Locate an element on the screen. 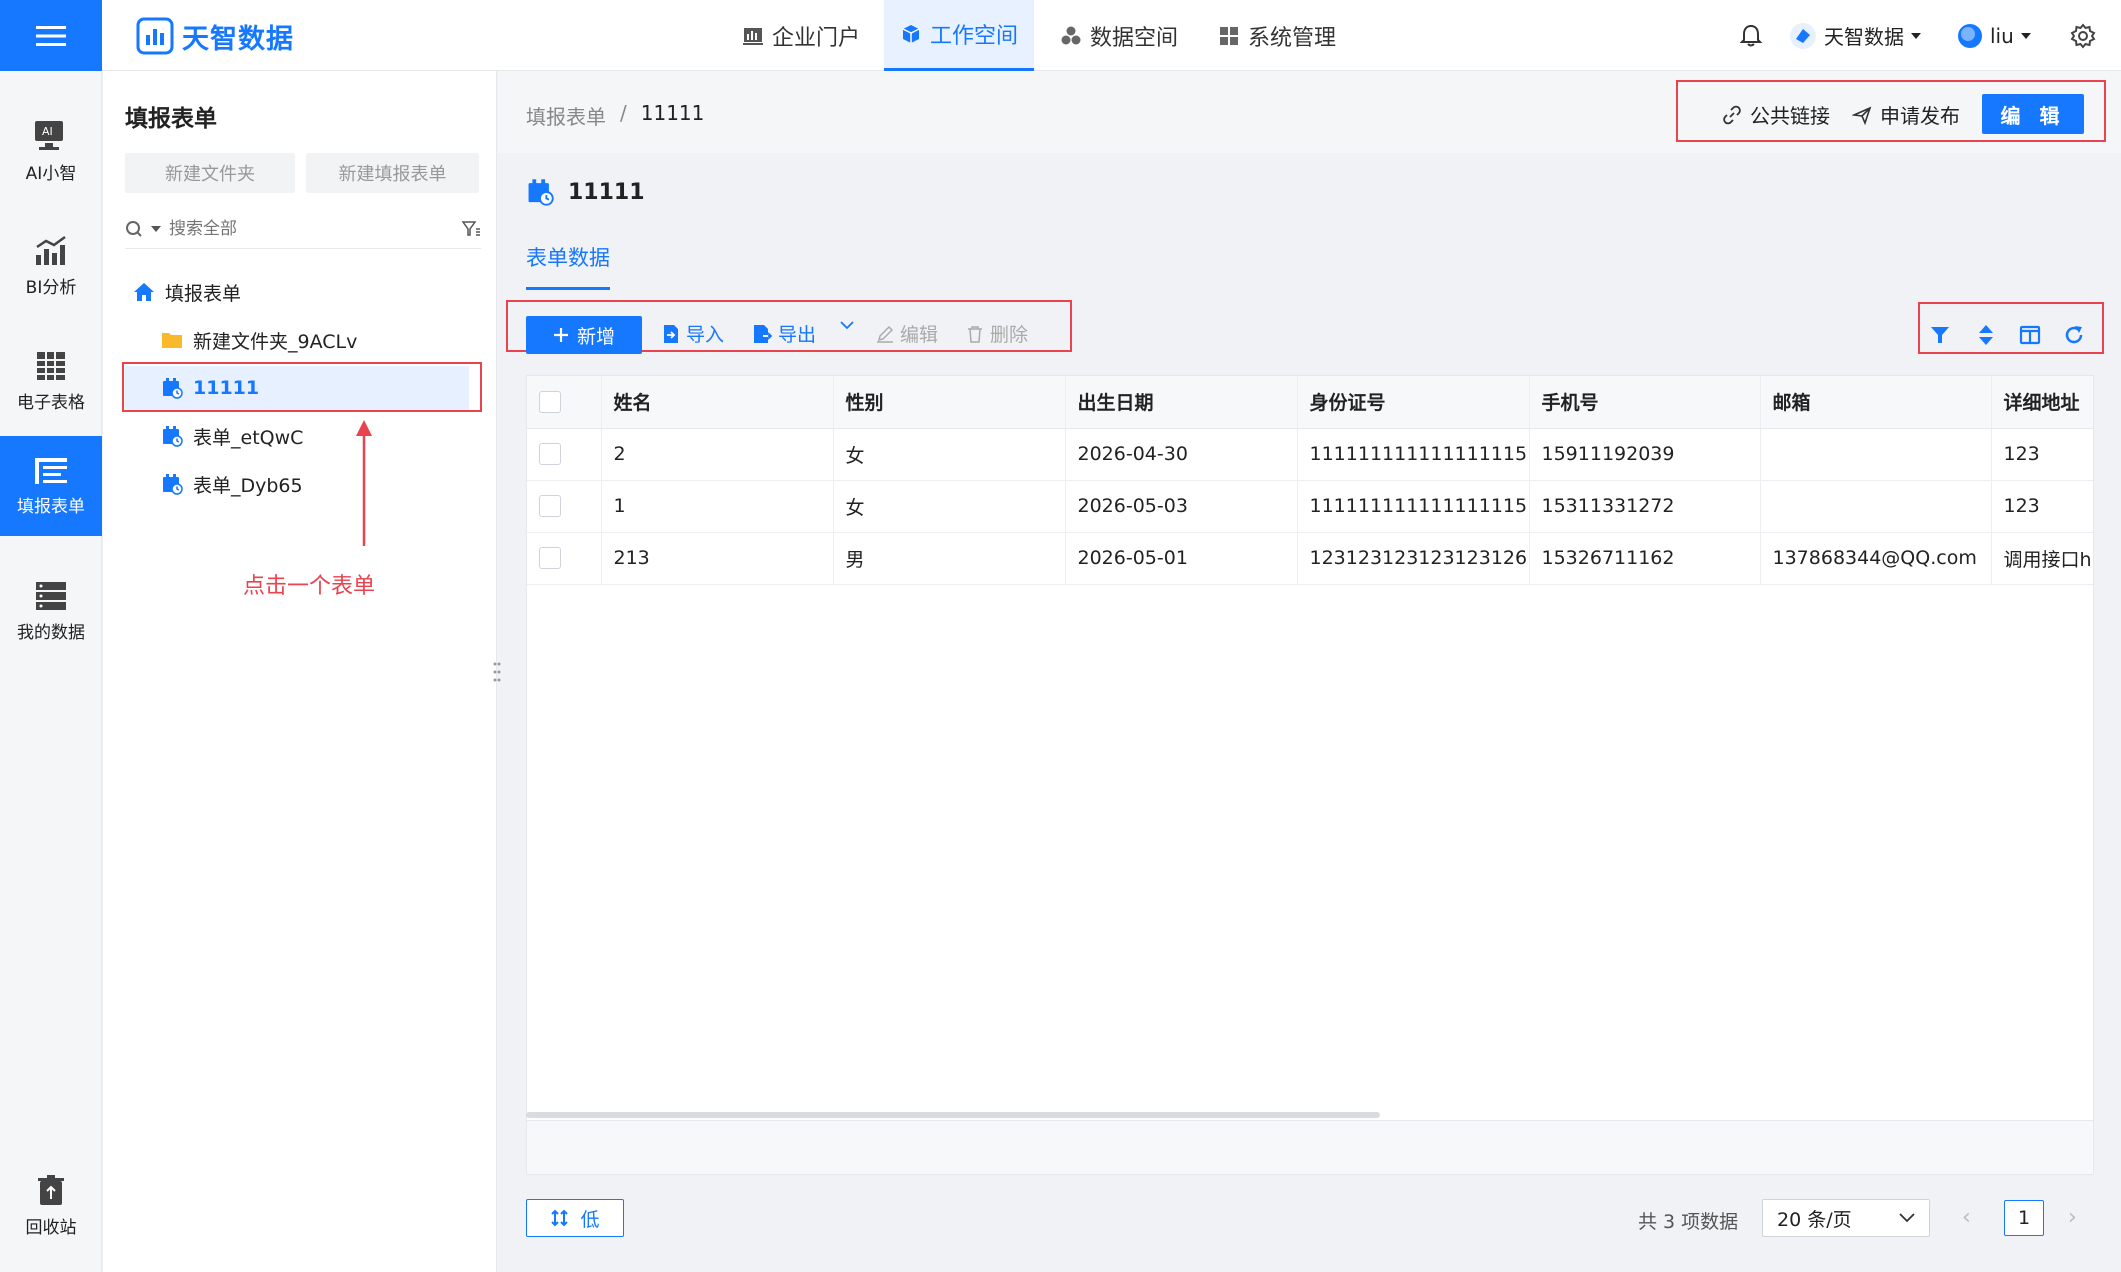 The image size is (2121, 1272). left-rail: AI AI小智 BI分析 电子表格 填报表单 我的数据 回收站 is located at coordinates (51, 671).